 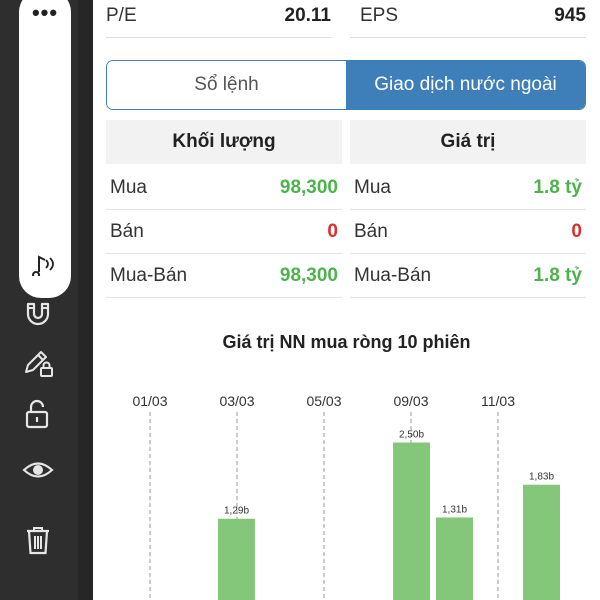 What do you see at coordinates (38, 414) in the screenshot?
I see `unlock-icon` at bounding box center [38, 414].